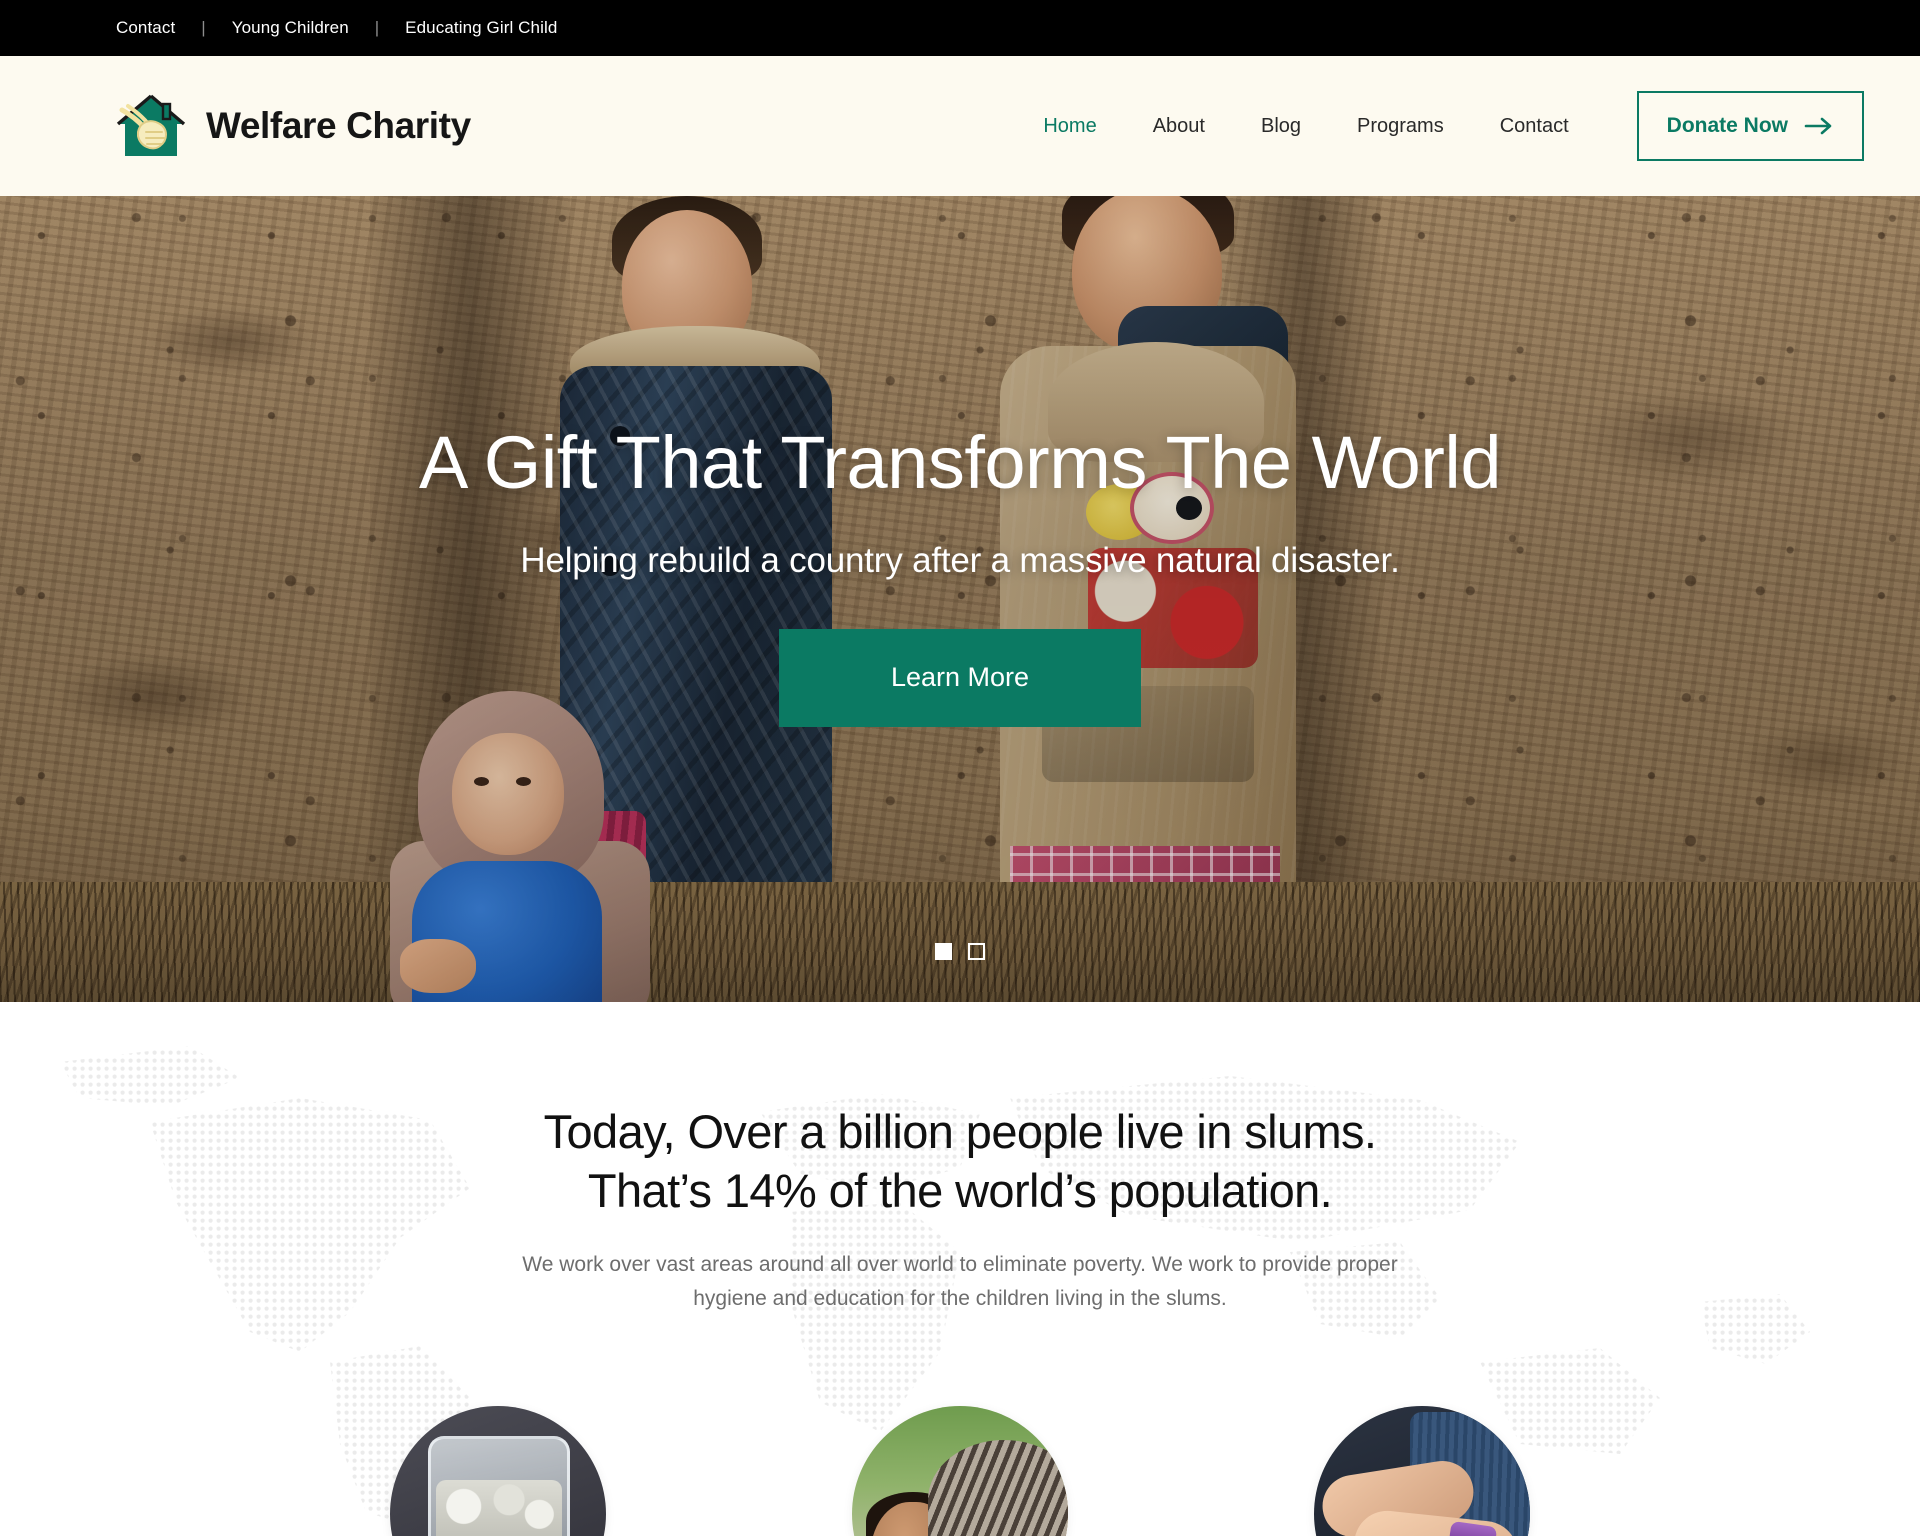  Describe the element at coordinates (1819, 126) in the screenshot. I see `arrow-right-icon` at that location.